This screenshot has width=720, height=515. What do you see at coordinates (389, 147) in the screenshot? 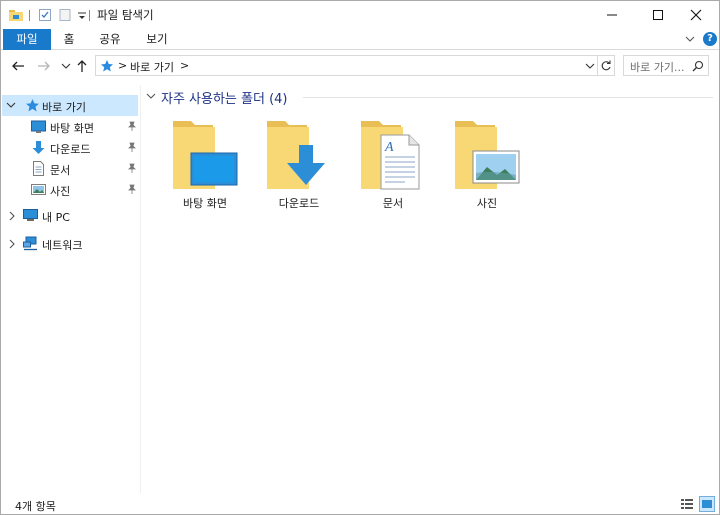
I see `svg-text: A` at bounding box center [389, 147].